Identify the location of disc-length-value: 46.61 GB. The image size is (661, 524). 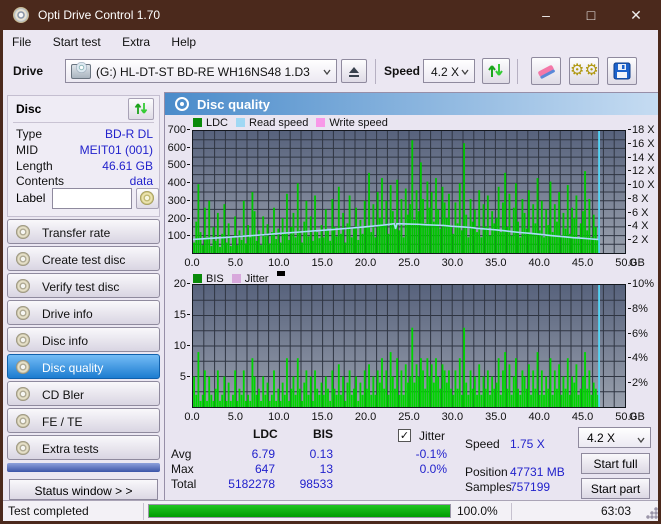
(127, 166).